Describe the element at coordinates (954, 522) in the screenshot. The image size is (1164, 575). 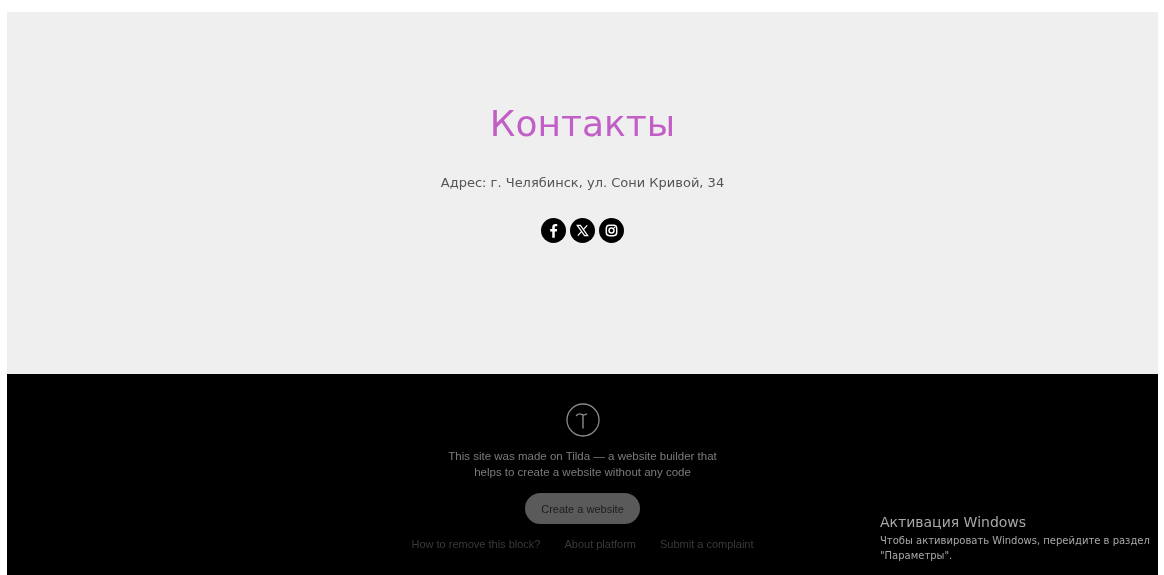
I see `activation-title: Активация Windows` at that location.